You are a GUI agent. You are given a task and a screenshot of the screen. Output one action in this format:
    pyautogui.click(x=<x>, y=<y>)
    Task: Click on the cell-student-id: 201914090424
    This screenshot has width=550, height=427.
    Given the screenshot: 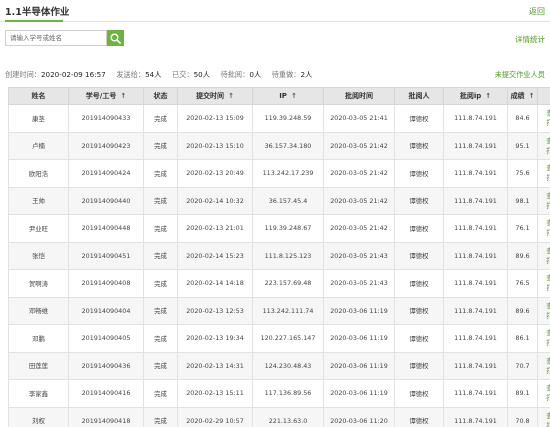 What is the action you would take?
    pyautogui.click(x=106, y=173)
    